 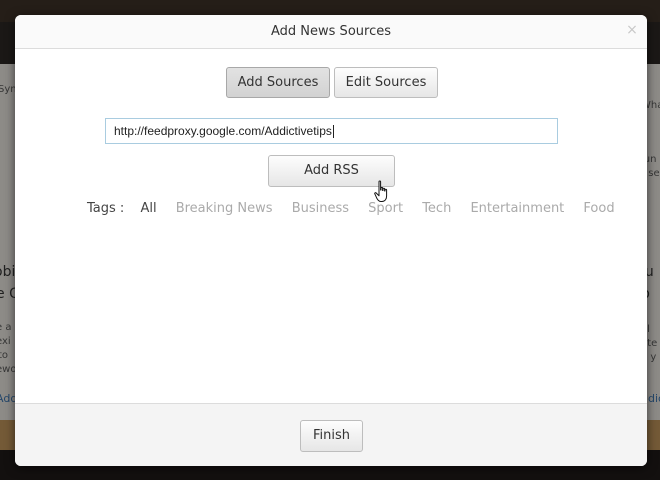 I want to click on tag-entertainment: Entertainment, so click(x=517, y=208).